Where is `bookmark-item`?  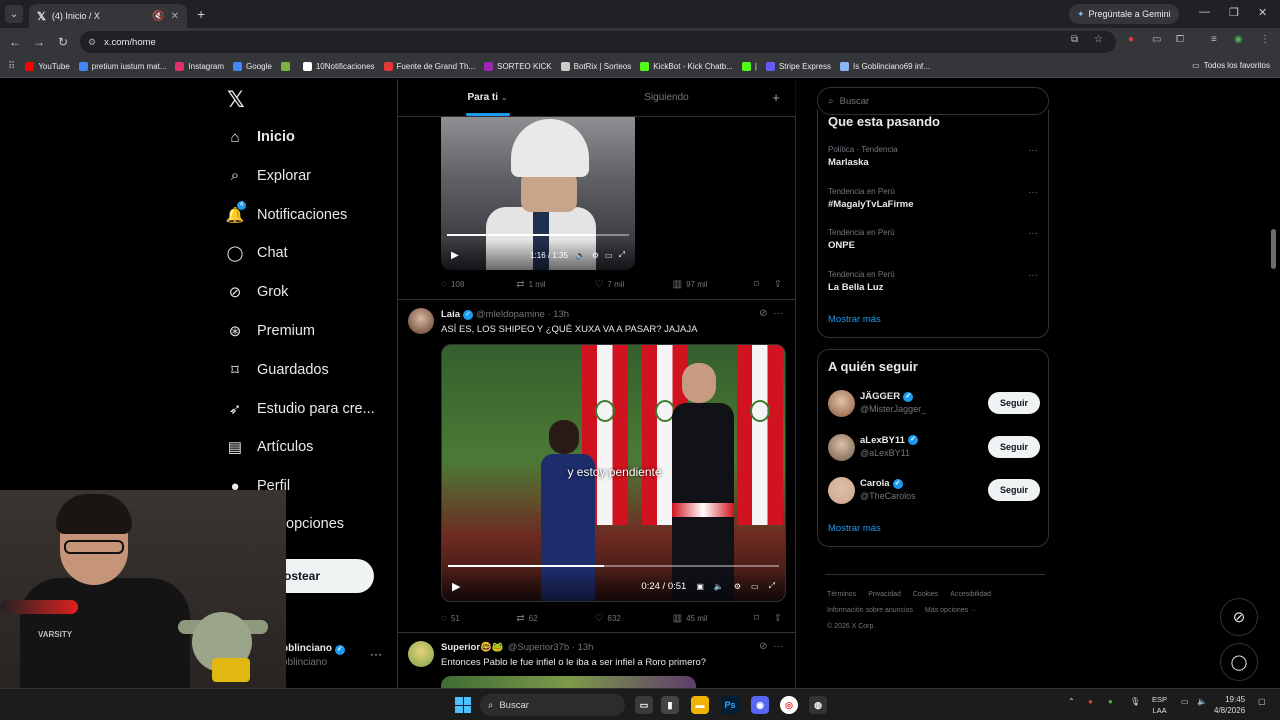 bookmark-item is located at coordinates (287, 66).